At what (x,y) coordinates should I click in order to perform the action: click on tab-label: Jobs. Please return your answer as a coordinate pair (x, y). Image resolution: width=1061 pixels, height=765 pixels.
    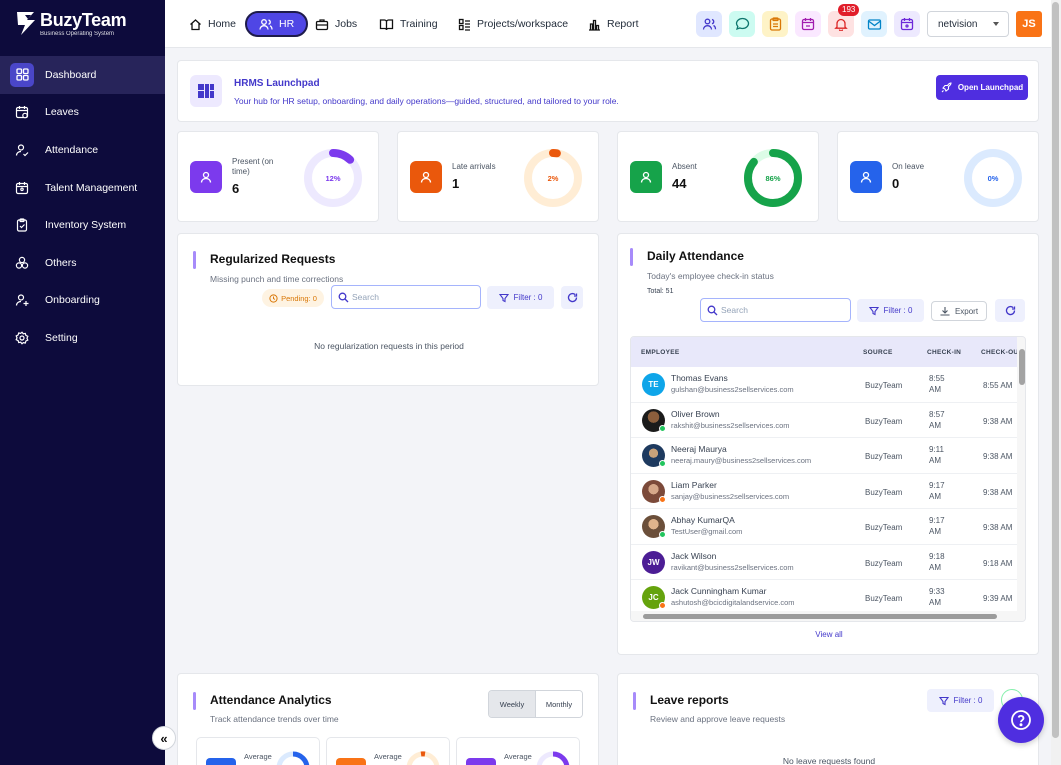
    Looking at the image, I should click on (346, 24).